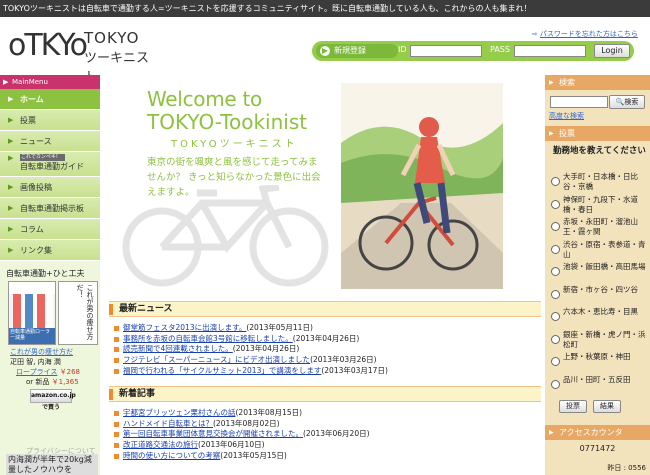  Describe the element at coordinates (597, 227) in the screenshot. I see `vote-option: 赤坂・永田町・溜池山王・霞ヶ関` at that location.